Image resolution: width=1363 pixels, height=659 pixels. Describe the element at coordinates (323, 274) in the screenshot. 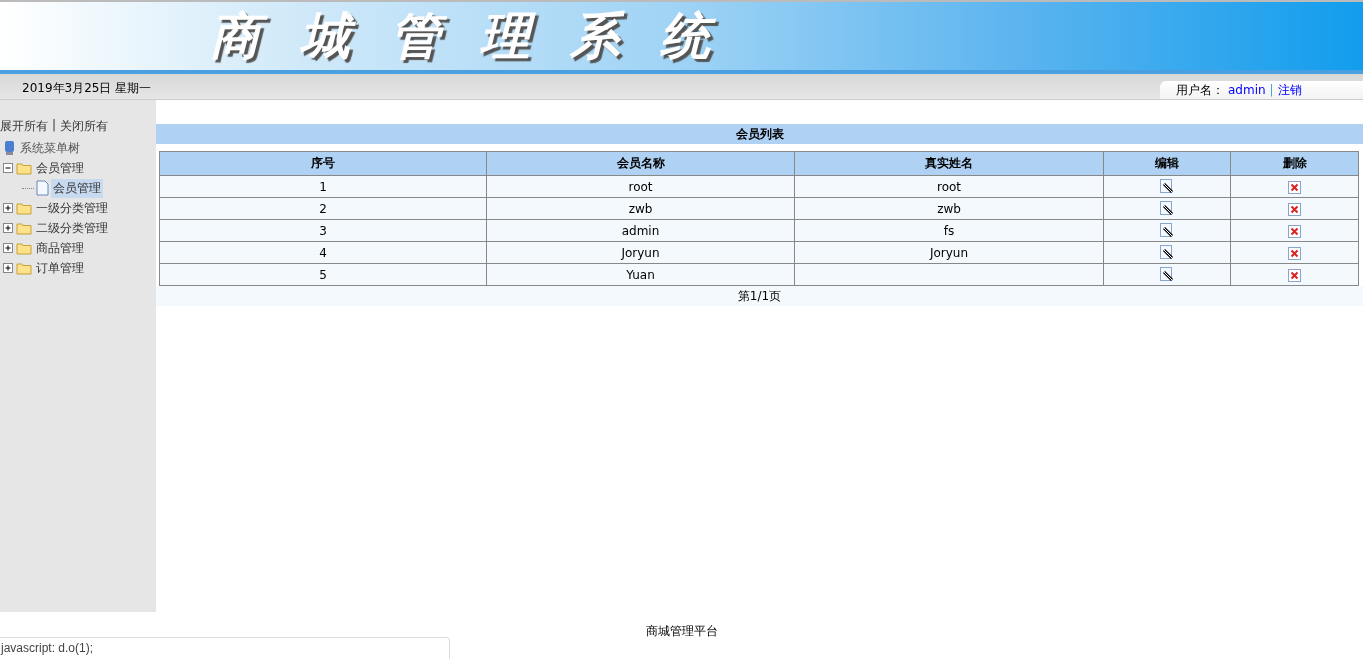

I see `table-cell: 5` at that location.